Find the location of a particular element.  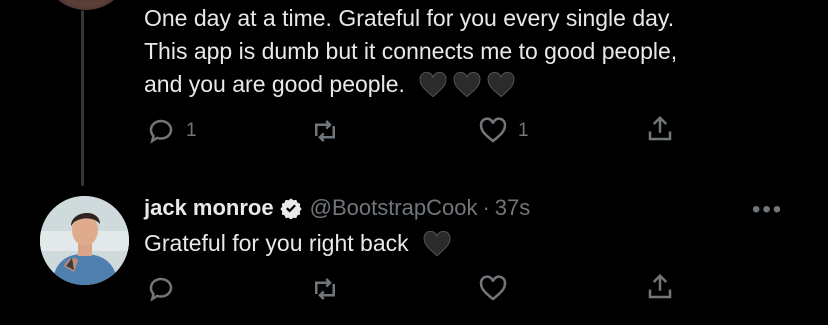

reply-button: 1 is located at coordinates (171, 131).